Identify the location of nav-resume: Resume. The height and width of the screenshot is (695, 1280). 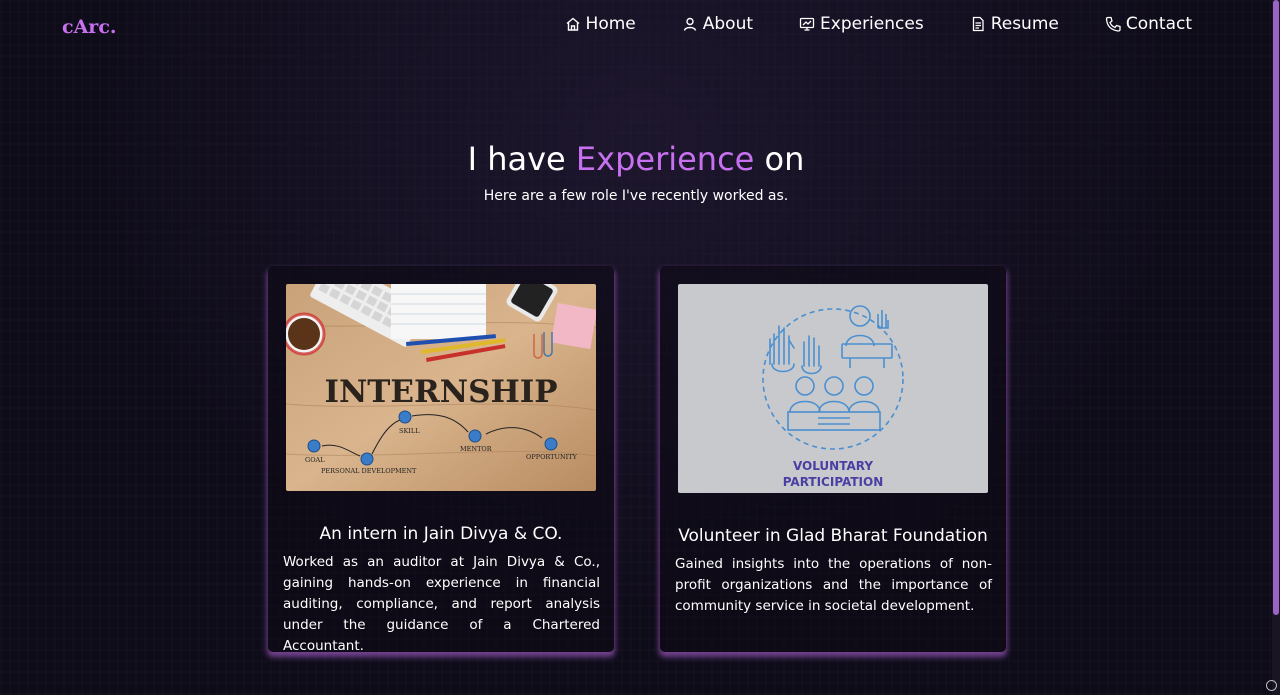
(1014, 24).